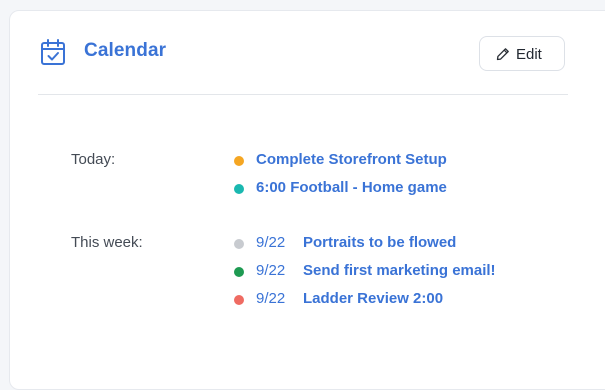  What do you see at coordinates (351, 187) in the screenshot?
I see `event-title: 6:00 Football - Home game` at bounding box center [351, 187].